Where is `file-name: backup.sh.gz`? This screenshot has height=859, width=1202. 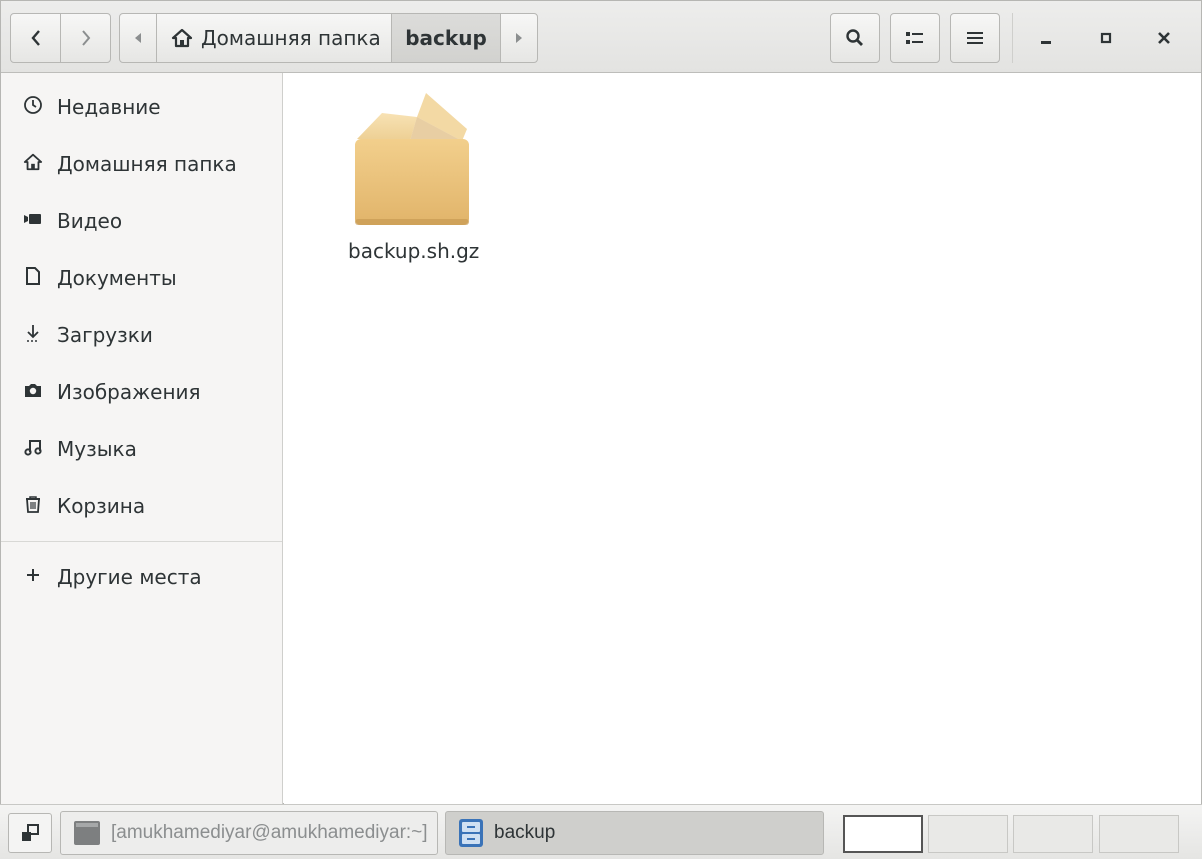
file-name: backup.sh.gz is located at coordinates (414, 251).